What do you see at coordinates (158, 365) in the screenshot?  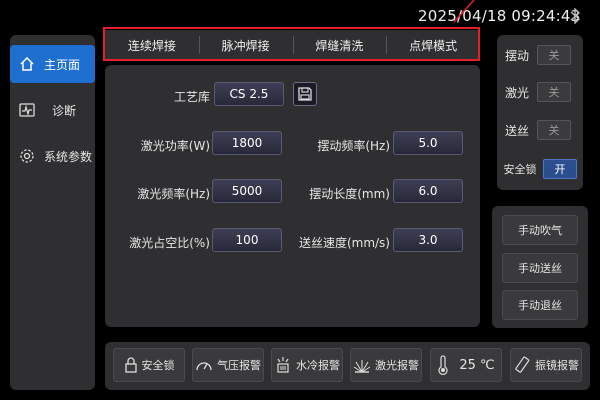 I see `alarm-label: 安全锁` at bounding box center [158, 365].